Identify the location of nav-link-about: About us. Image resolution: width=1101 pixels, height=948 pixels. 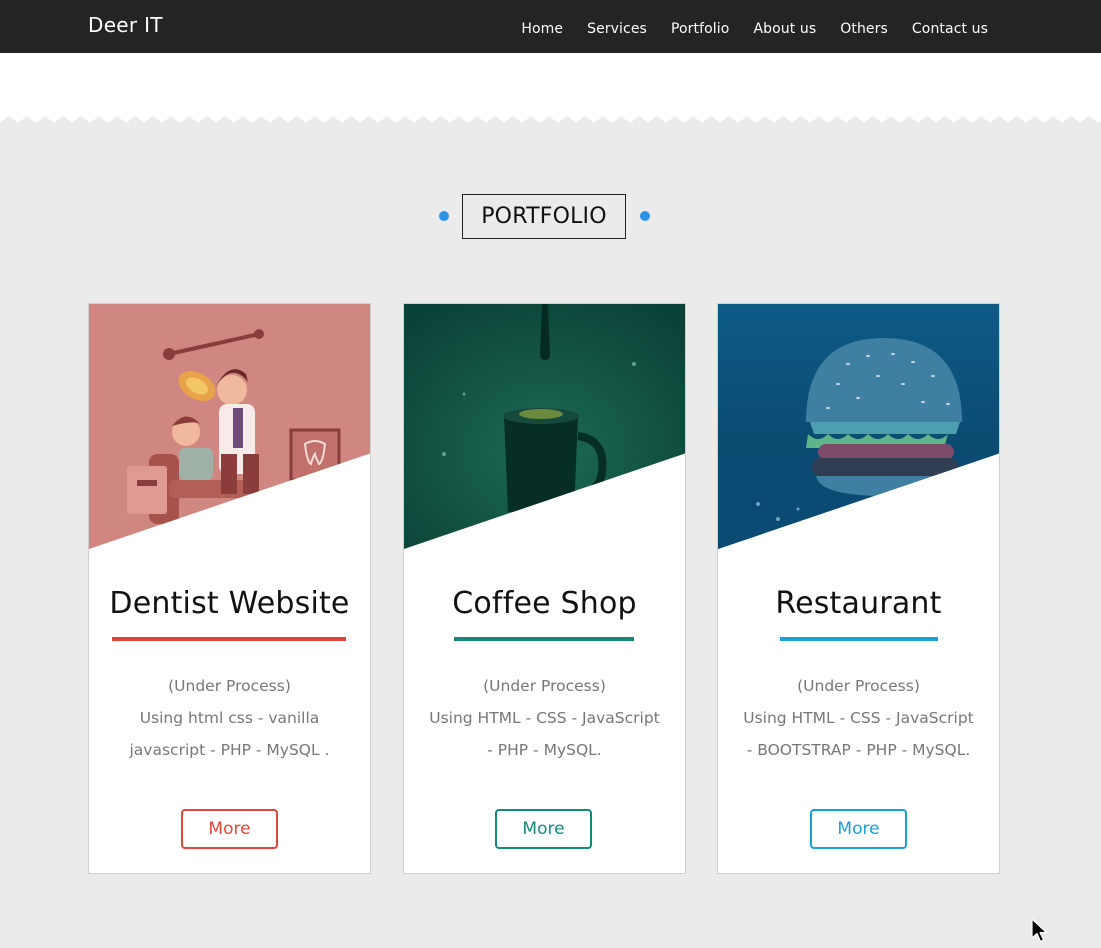
(784, 29).